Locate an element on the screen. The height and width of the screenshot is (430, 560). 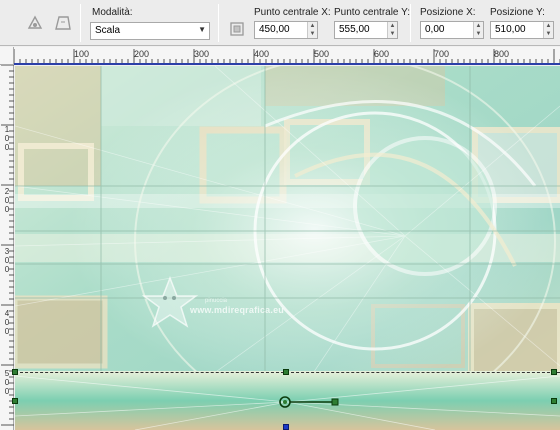
ruler-tick-label: 500 is located at coordinates (322, 54).